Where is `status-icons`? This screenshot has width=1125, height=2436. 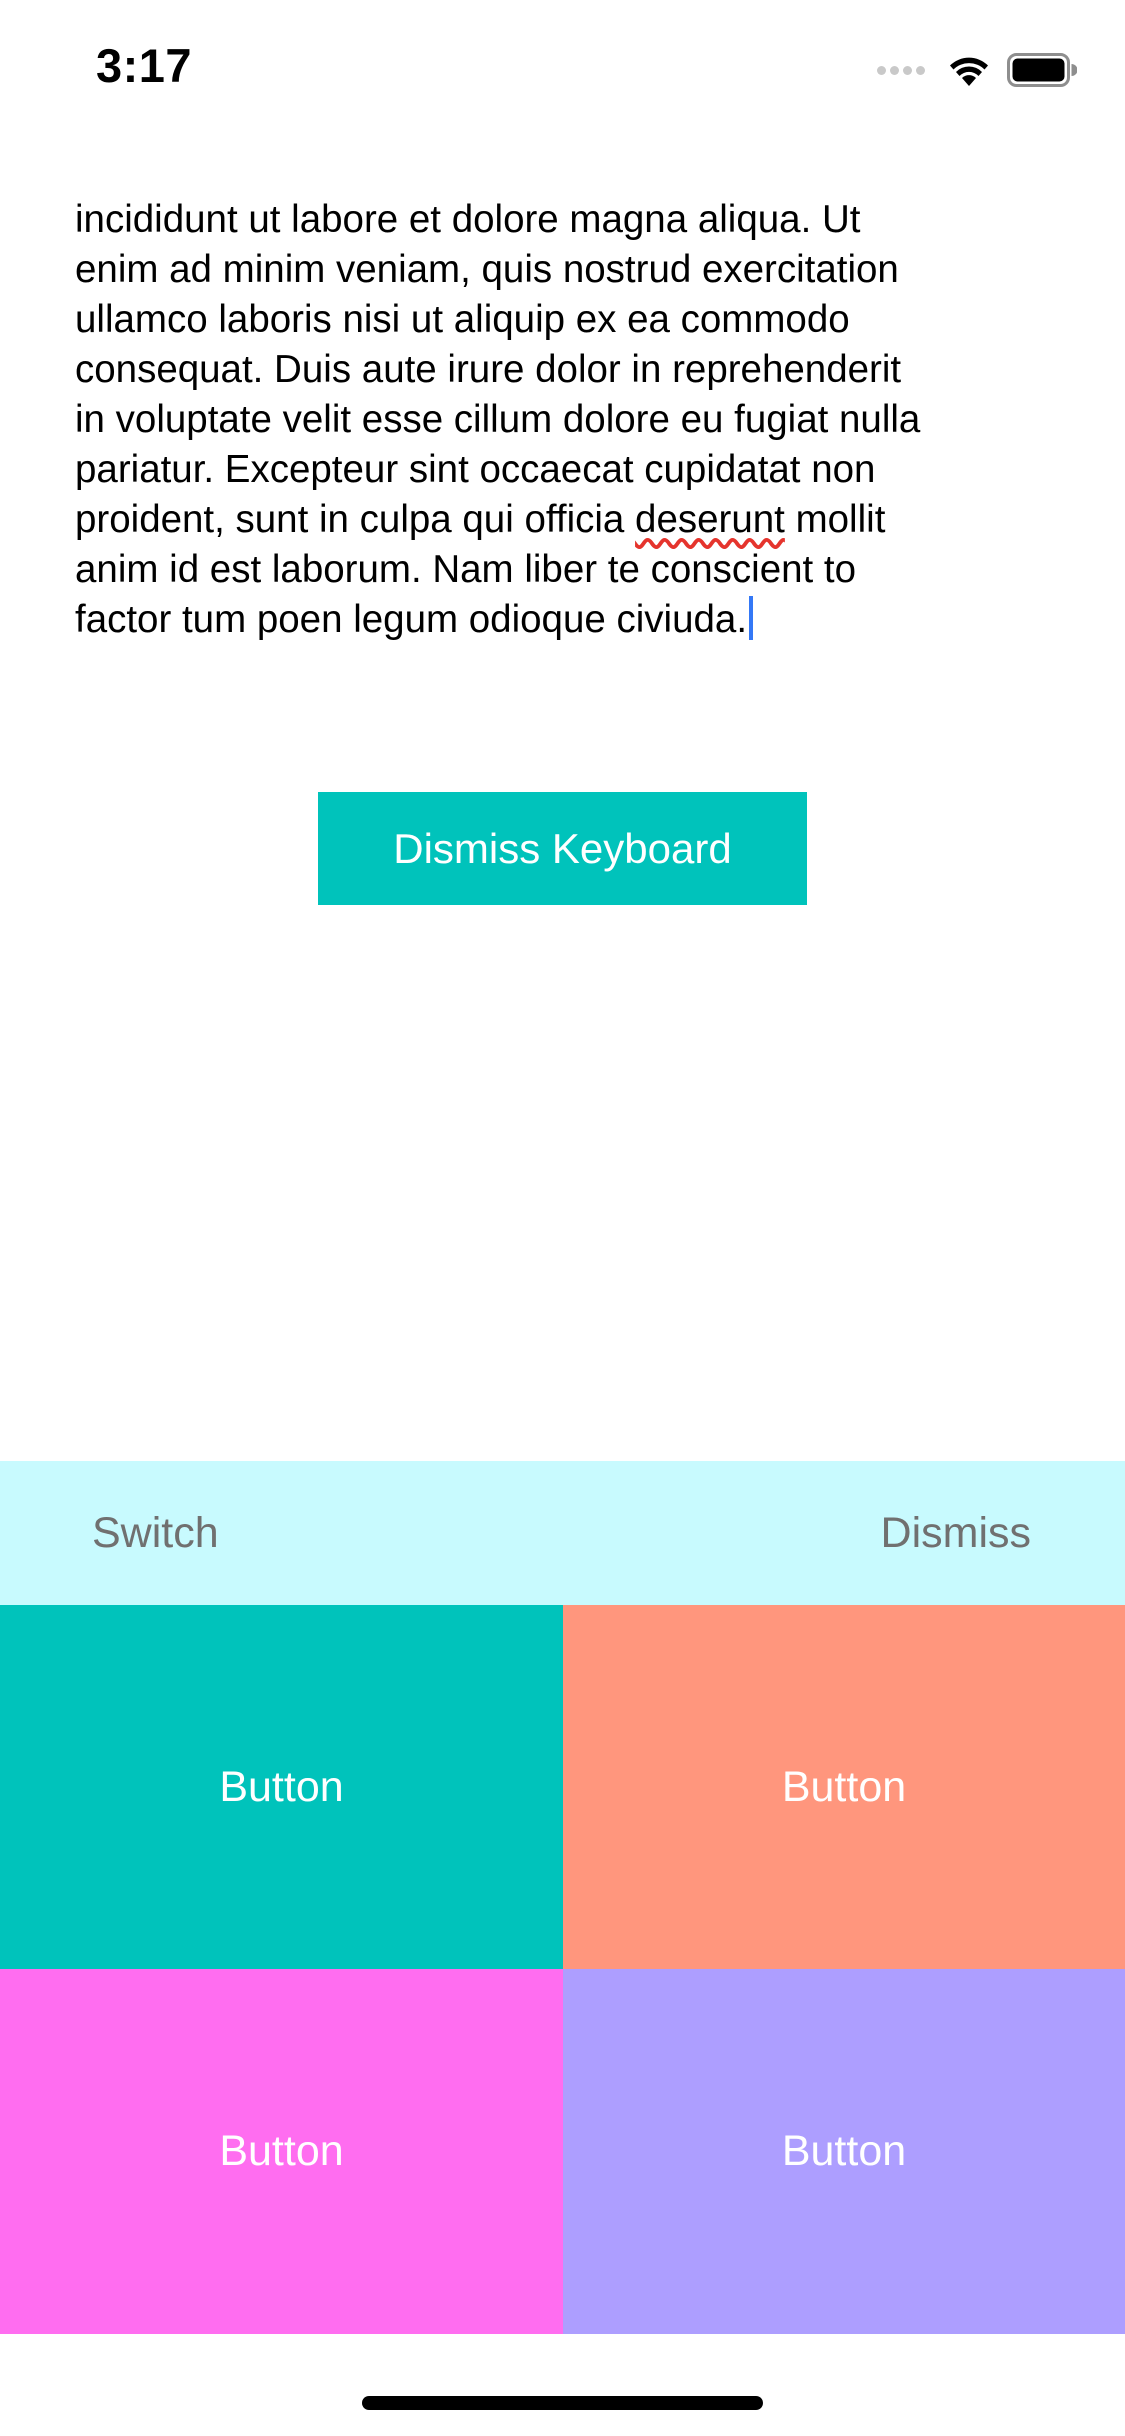
status-icons is located at coordinates (977, 70).